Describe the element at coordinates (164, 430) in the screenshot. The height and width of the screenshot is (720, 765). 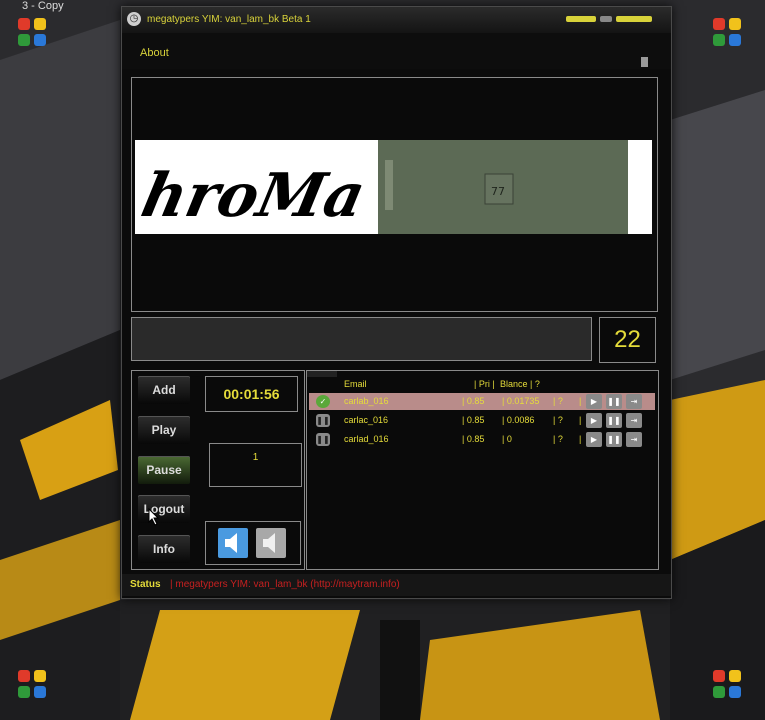
I see `play-button: Play` at that location.